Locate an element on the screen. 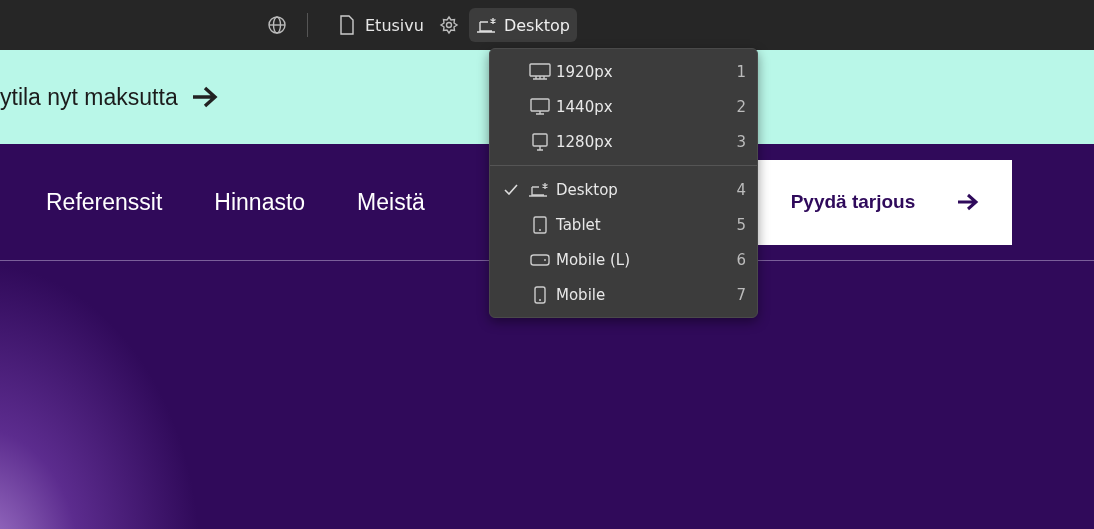 This screenshot has width=1094, height=529. shortcut-number: 5 is located at coordinates (741, 224).